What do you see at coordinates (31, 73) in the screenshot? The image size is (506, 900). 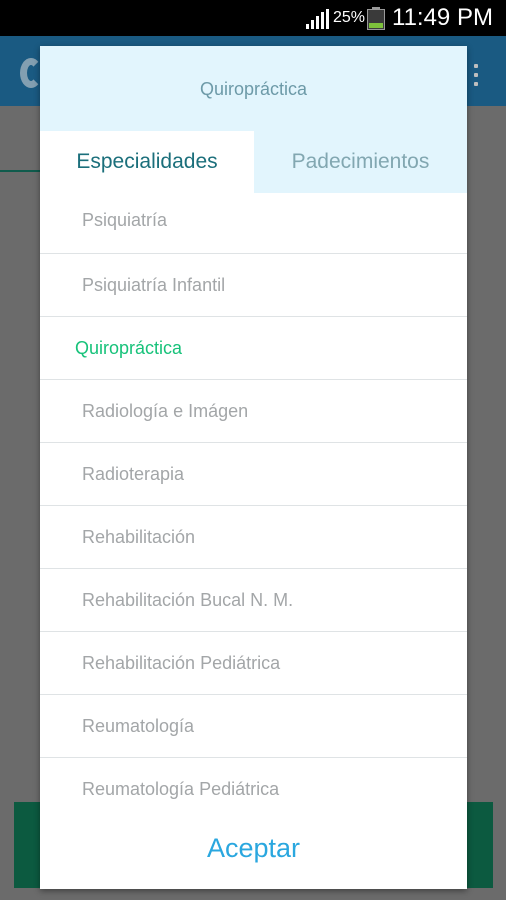 I see `app-logo-icon` at bounding box center [31, 73].